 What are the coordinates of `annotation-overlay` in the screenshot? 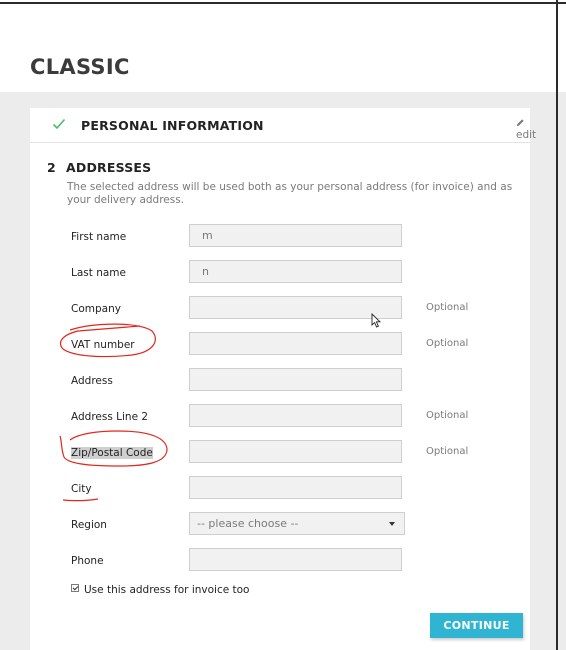 It's located at (113, 412).